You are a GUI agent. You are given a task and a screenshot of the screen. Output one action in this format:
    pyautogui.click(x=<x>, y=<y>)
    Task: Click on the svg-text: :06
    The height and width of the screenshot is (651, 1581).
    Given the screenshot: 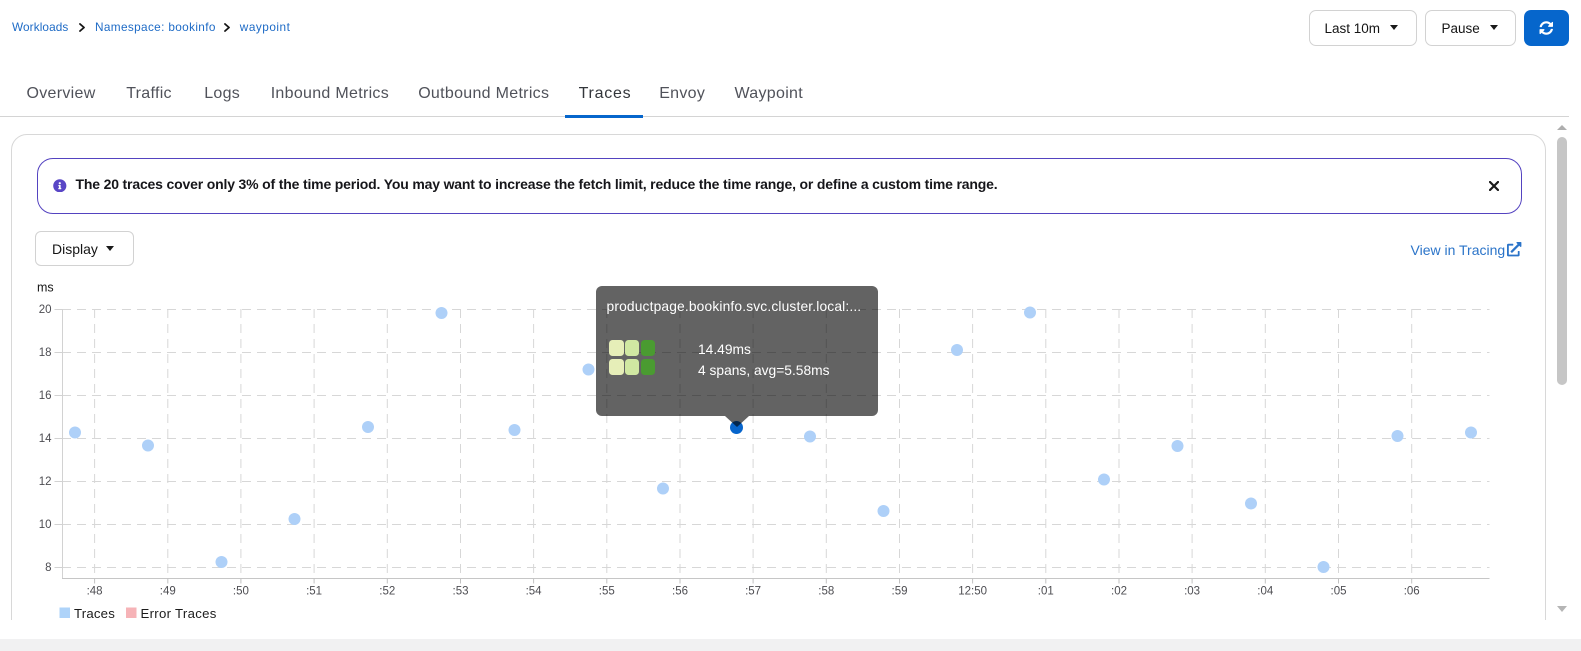 What is the action you would take?
    pyautogui.click(x=1412, y=592)
    